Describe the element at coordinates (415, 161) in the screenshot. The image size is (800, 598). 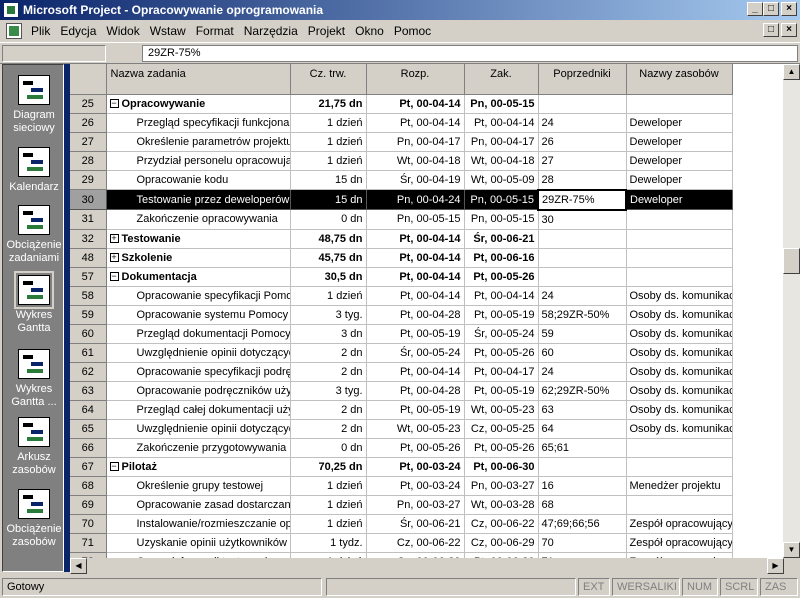
I see `start-cell: Wt, 00-04-18` at that location.